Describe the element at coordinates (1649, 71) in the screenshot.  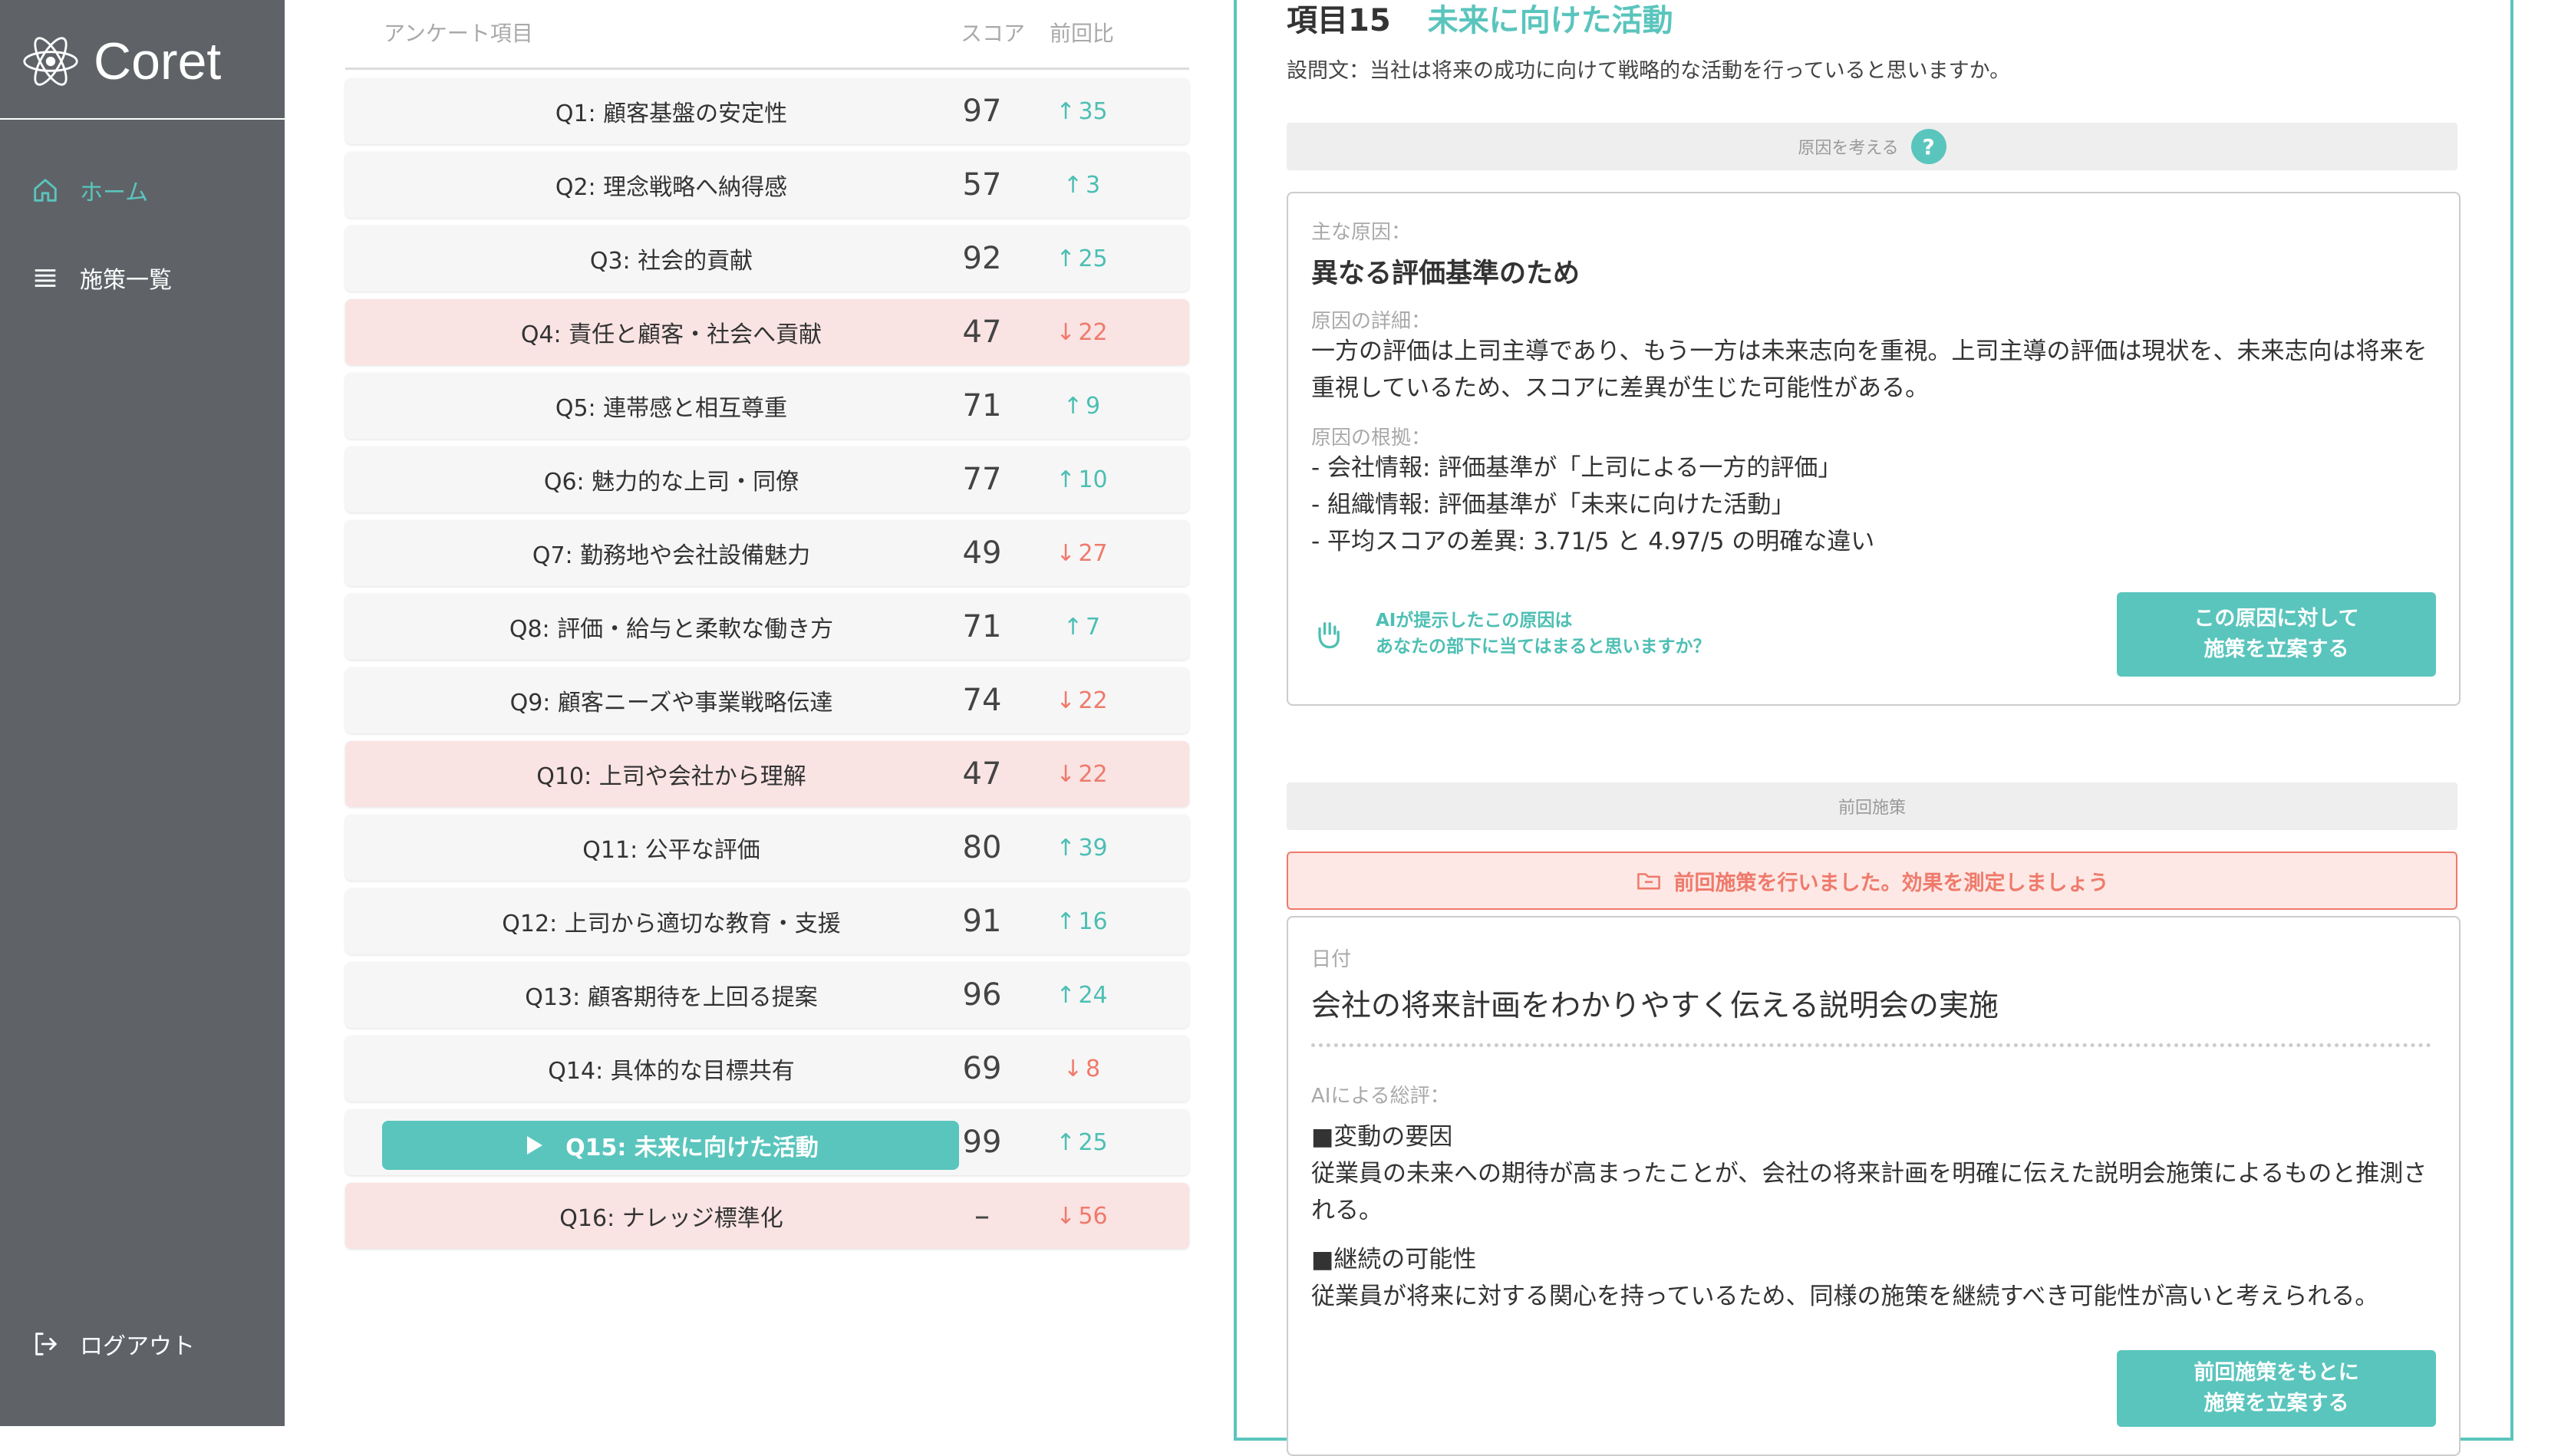
I see `question-text: 設問文：当社は将来の成功に向けて戦略的な活動を行っていると思いますか。` at that location.